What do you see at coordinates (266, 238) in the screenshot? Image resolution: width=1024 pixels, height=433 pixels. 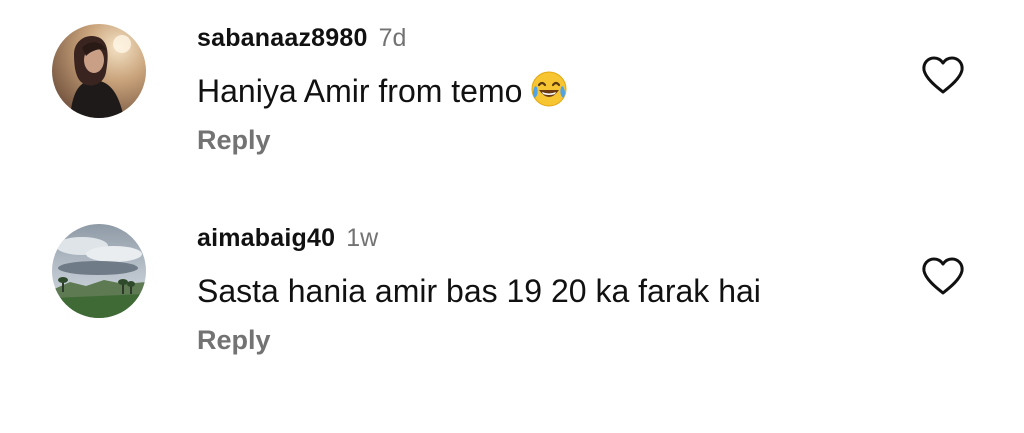 I see `username: aimabaig40` at bounding box center [266, 238].